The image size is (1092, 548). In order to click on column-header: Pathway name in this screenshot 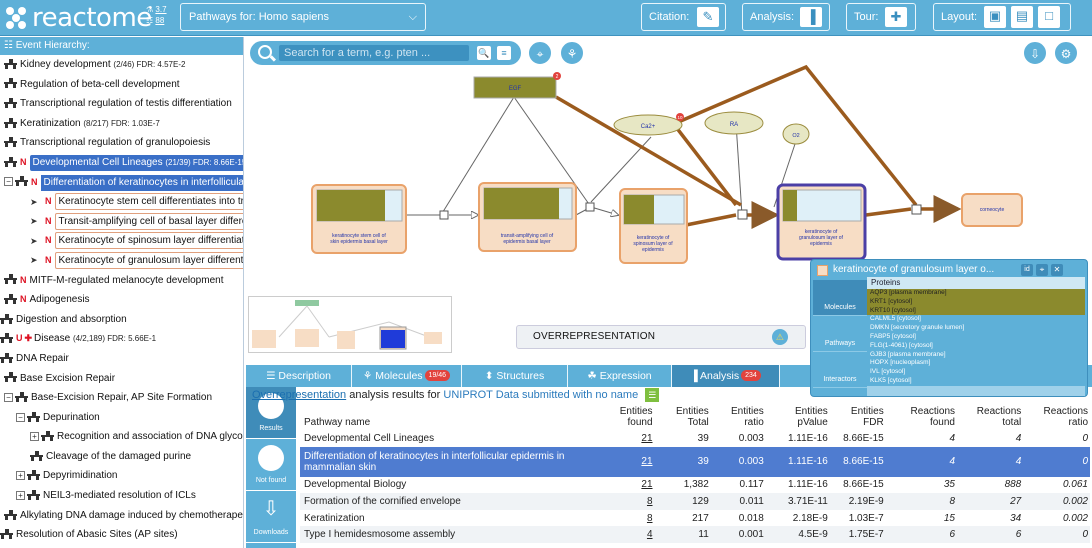, I will do `click(447, 417)`.